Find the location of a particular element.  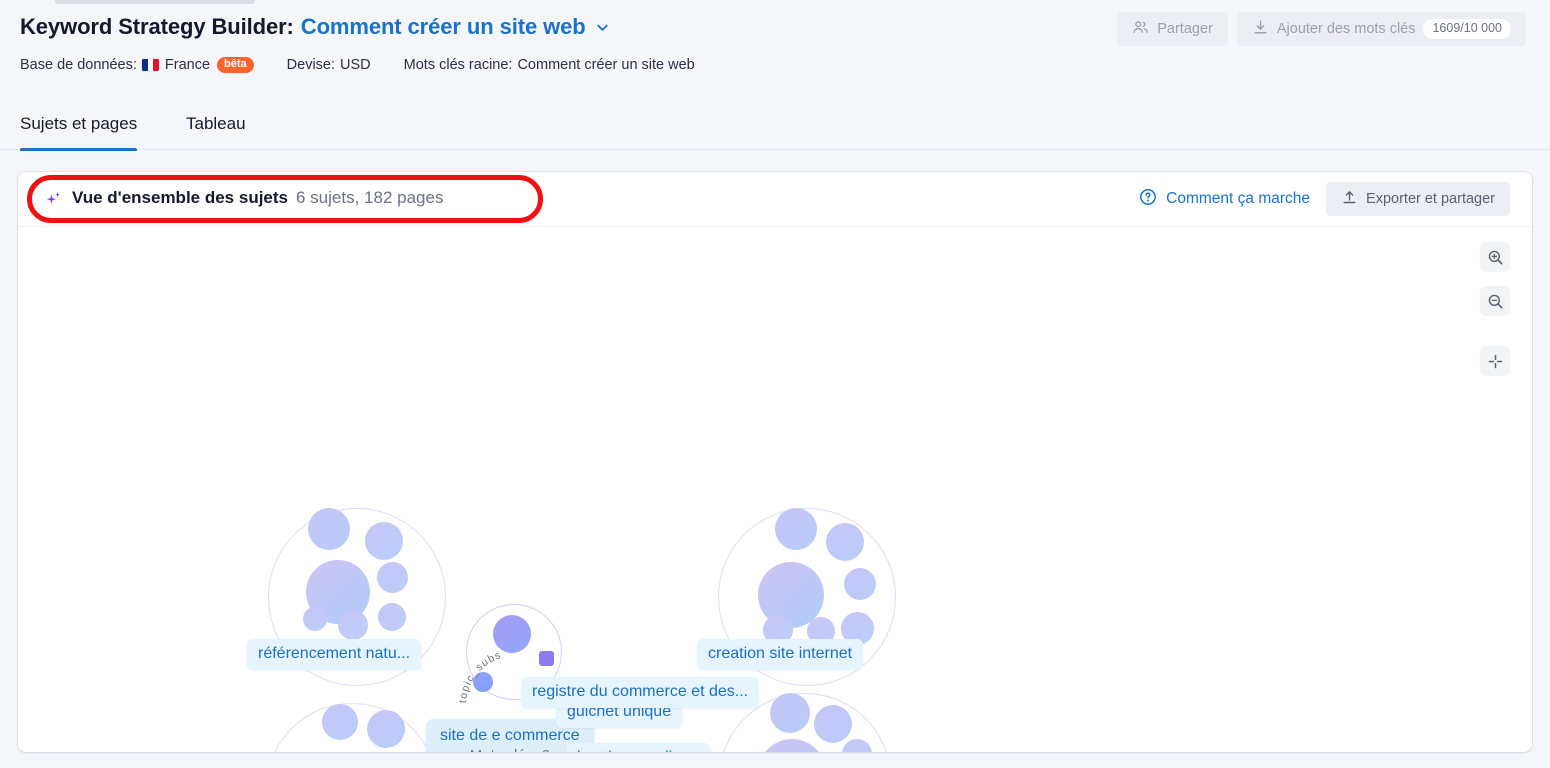

tab-bar: Sujets et pages Tableau is located at coordinates (775, 127).